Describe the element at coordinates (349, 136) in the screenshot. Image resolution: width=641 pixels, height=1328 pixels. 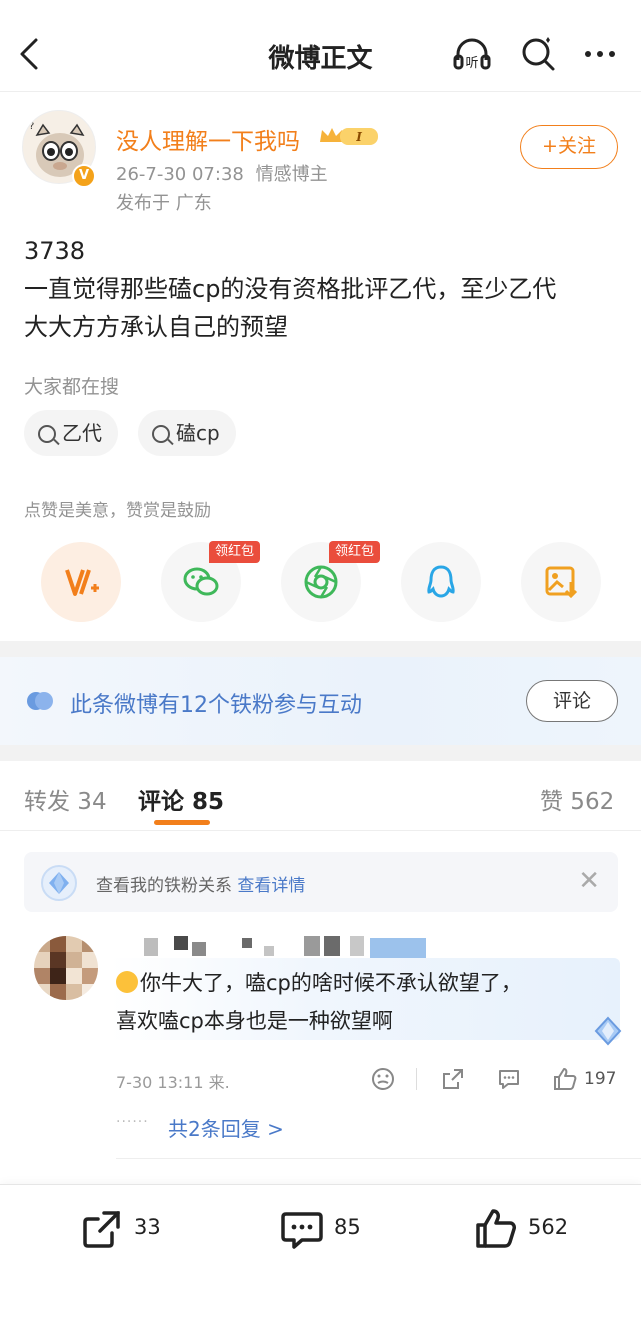
I see `member-crown-icon: I` at that location.